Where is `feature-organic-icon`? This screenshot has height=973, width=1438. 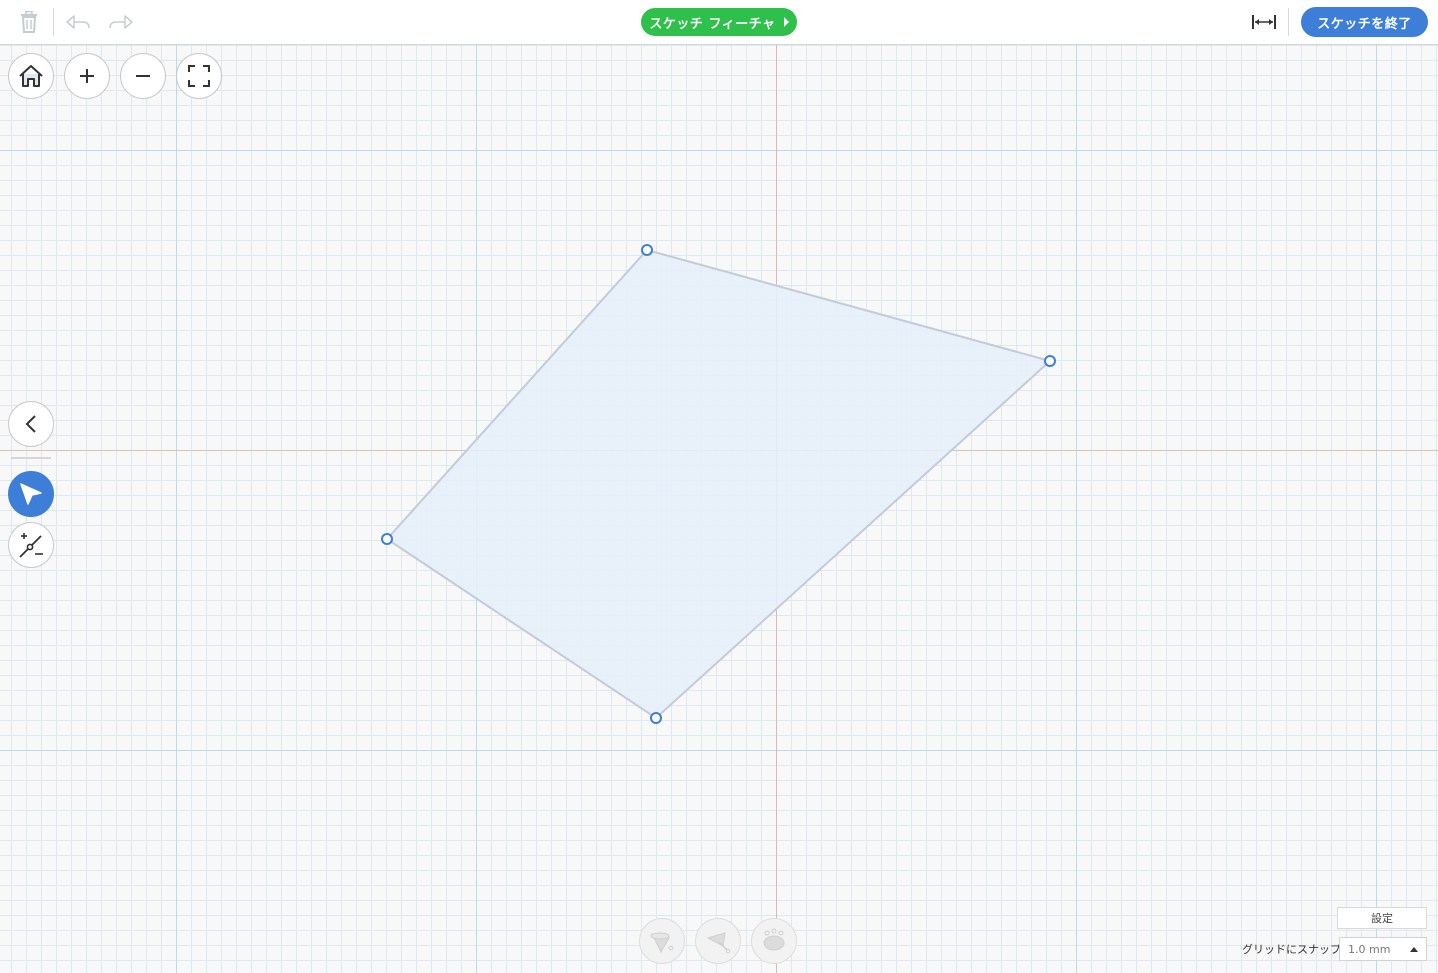
feature-organic-icon is located at coordinates (774, 939).